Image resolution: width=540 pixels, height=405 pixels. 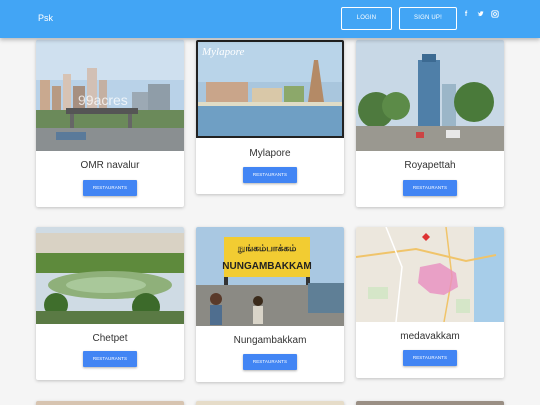 I want to click on navbar: Psk LOGIN SIGN UP! f, so click(x=270, y=19).